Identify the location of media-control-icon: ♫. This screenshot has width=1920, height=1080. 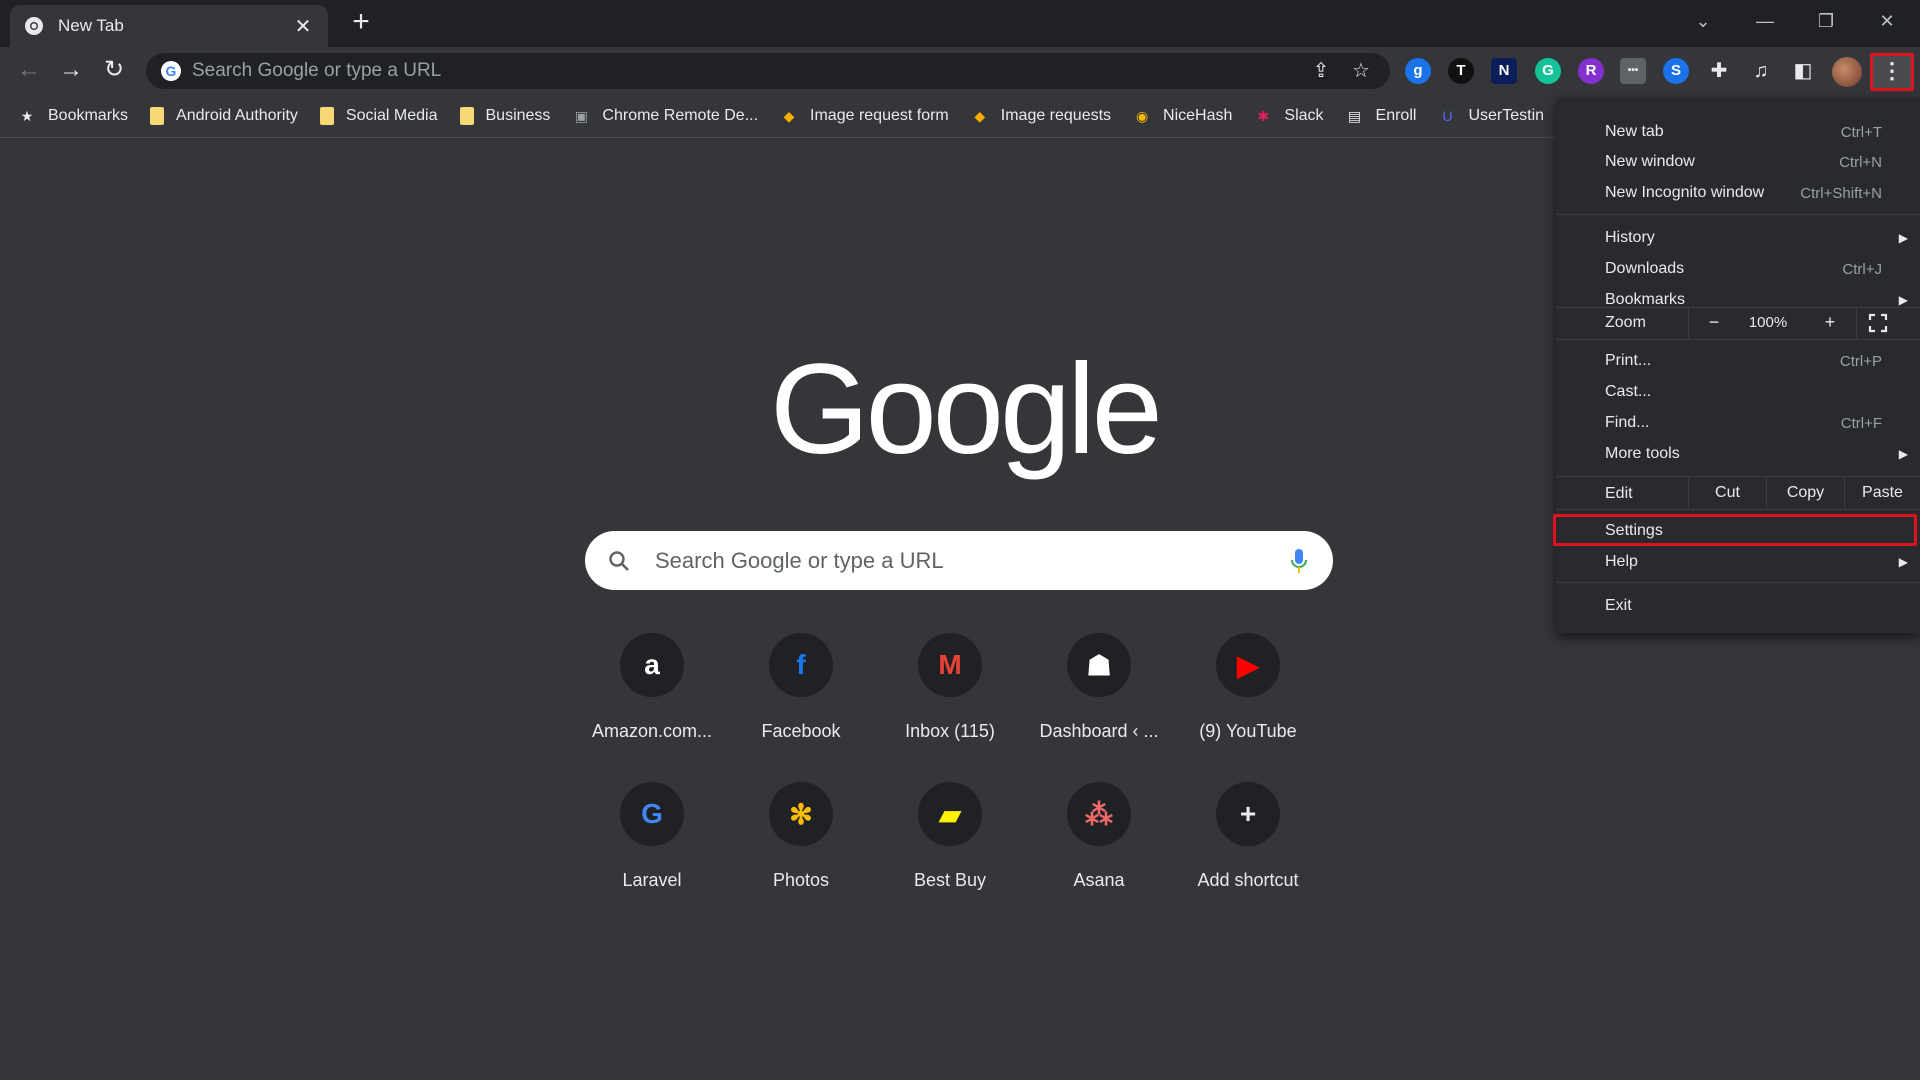
(1761, 71).